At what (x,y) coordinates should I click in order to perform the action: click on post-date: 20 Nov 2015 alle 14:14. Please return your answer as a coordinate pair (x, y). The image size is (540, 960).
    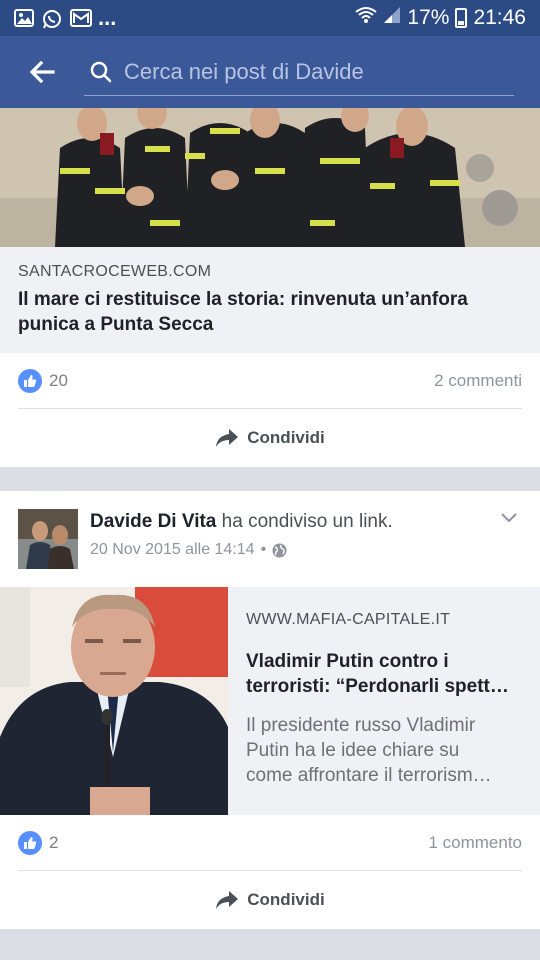
    Looking at the image, I should click on (172, 550).